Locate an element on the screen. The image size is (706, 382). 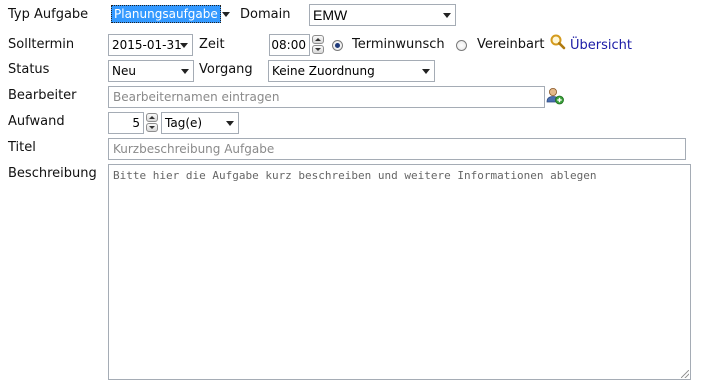
uebersicht-link: Übersicht is located at coordinates (601, 46).